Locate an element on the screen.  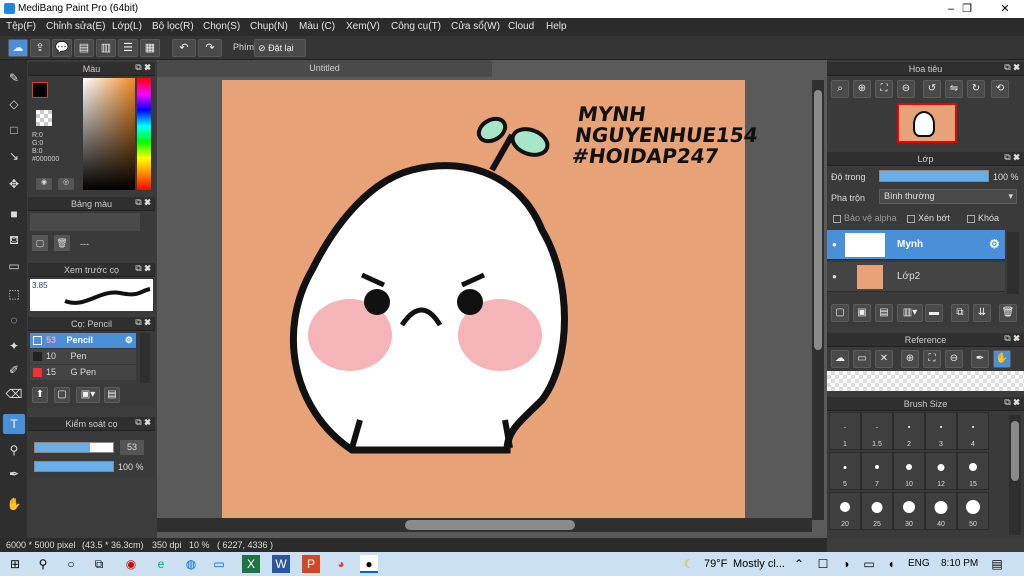
layer-row: ● Lớp2 is located at coordinates (916, 277).